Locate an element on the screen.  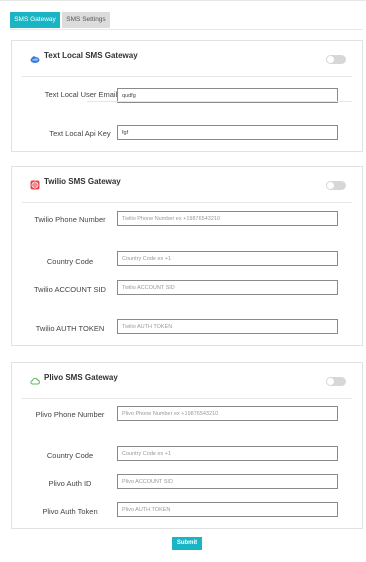
twilio-country-label: Country Code is located at coordinates (70, 261).